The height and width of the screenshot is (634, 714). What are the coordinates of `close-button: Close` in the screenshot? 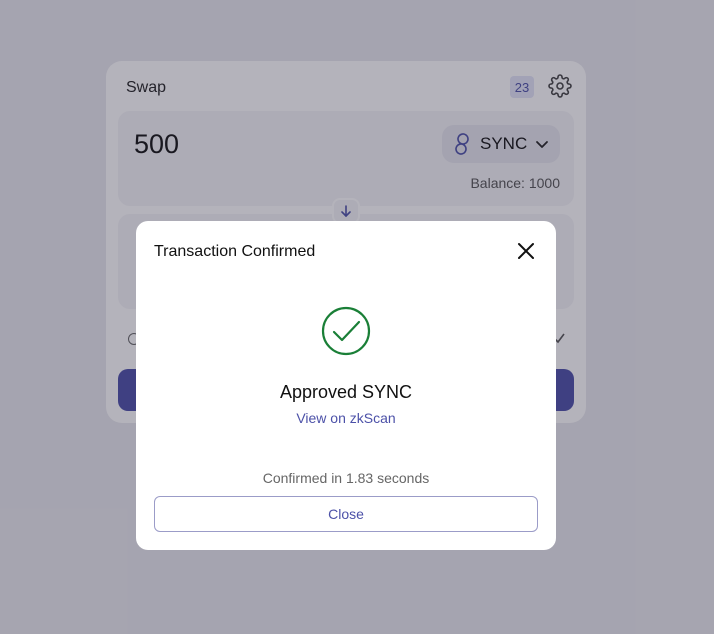 It's located at (346, 514).